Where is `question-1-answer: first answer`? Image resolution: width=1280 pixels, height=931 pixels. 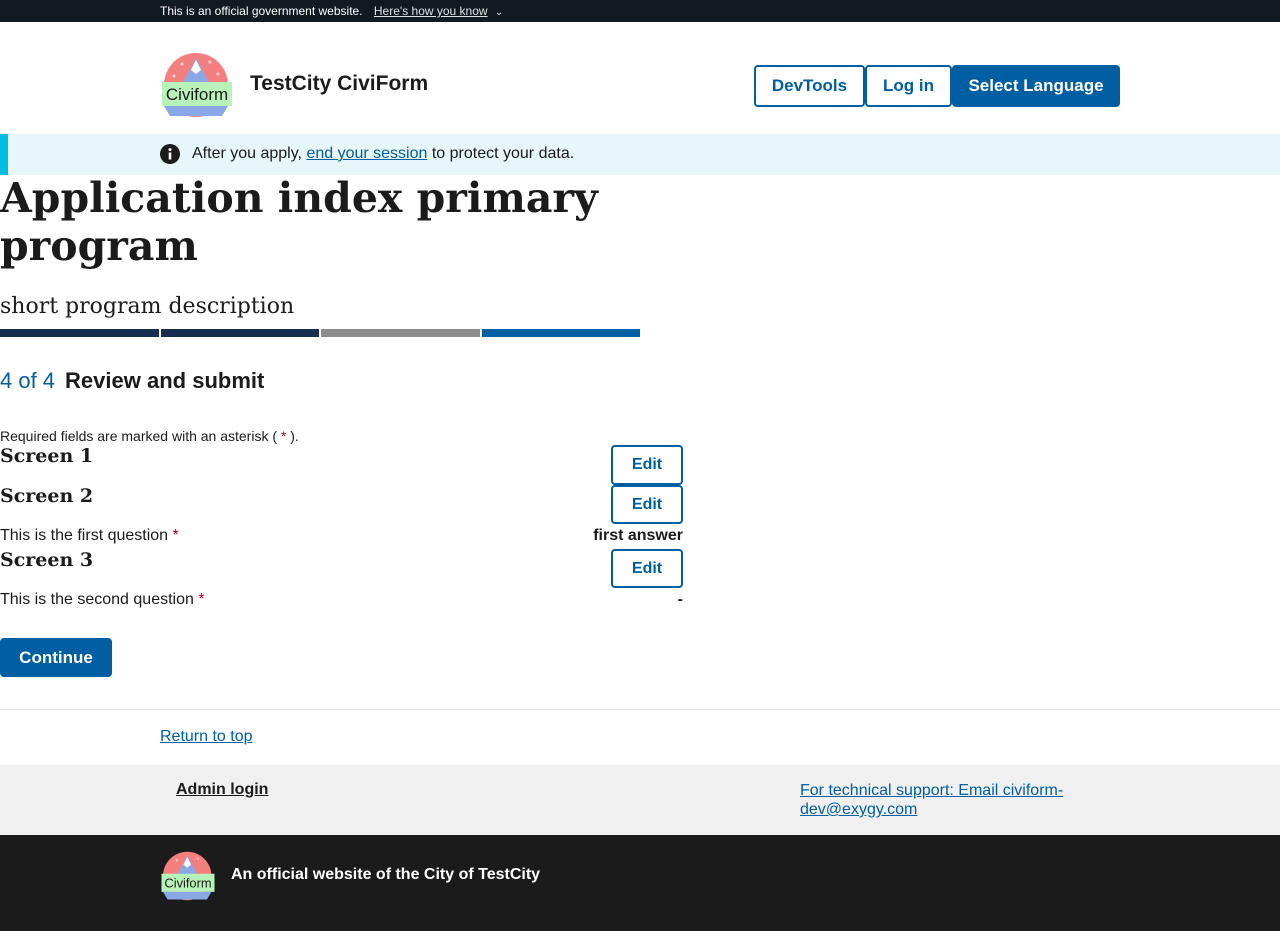 question-1-answer: first answer is located at coordinates (638, 535).